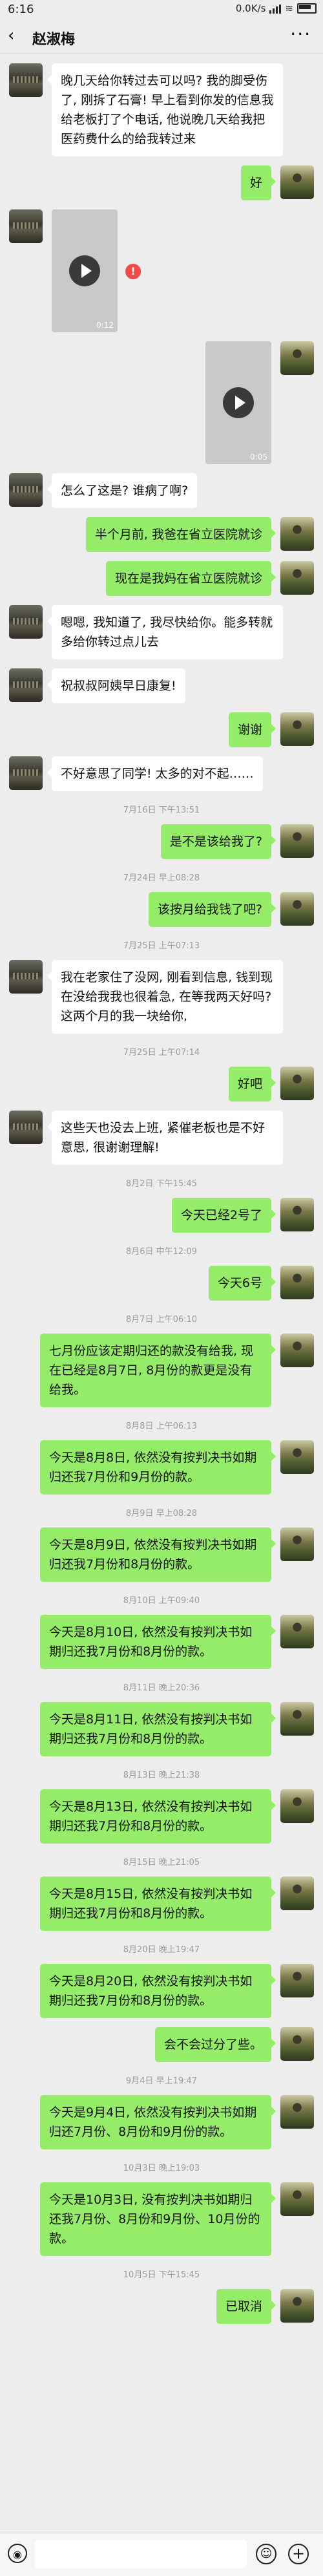 The image size is (323, 2576). Describe the element at coordinates (301, 34) in the screenshot. I see `more-button: ···` at that location.